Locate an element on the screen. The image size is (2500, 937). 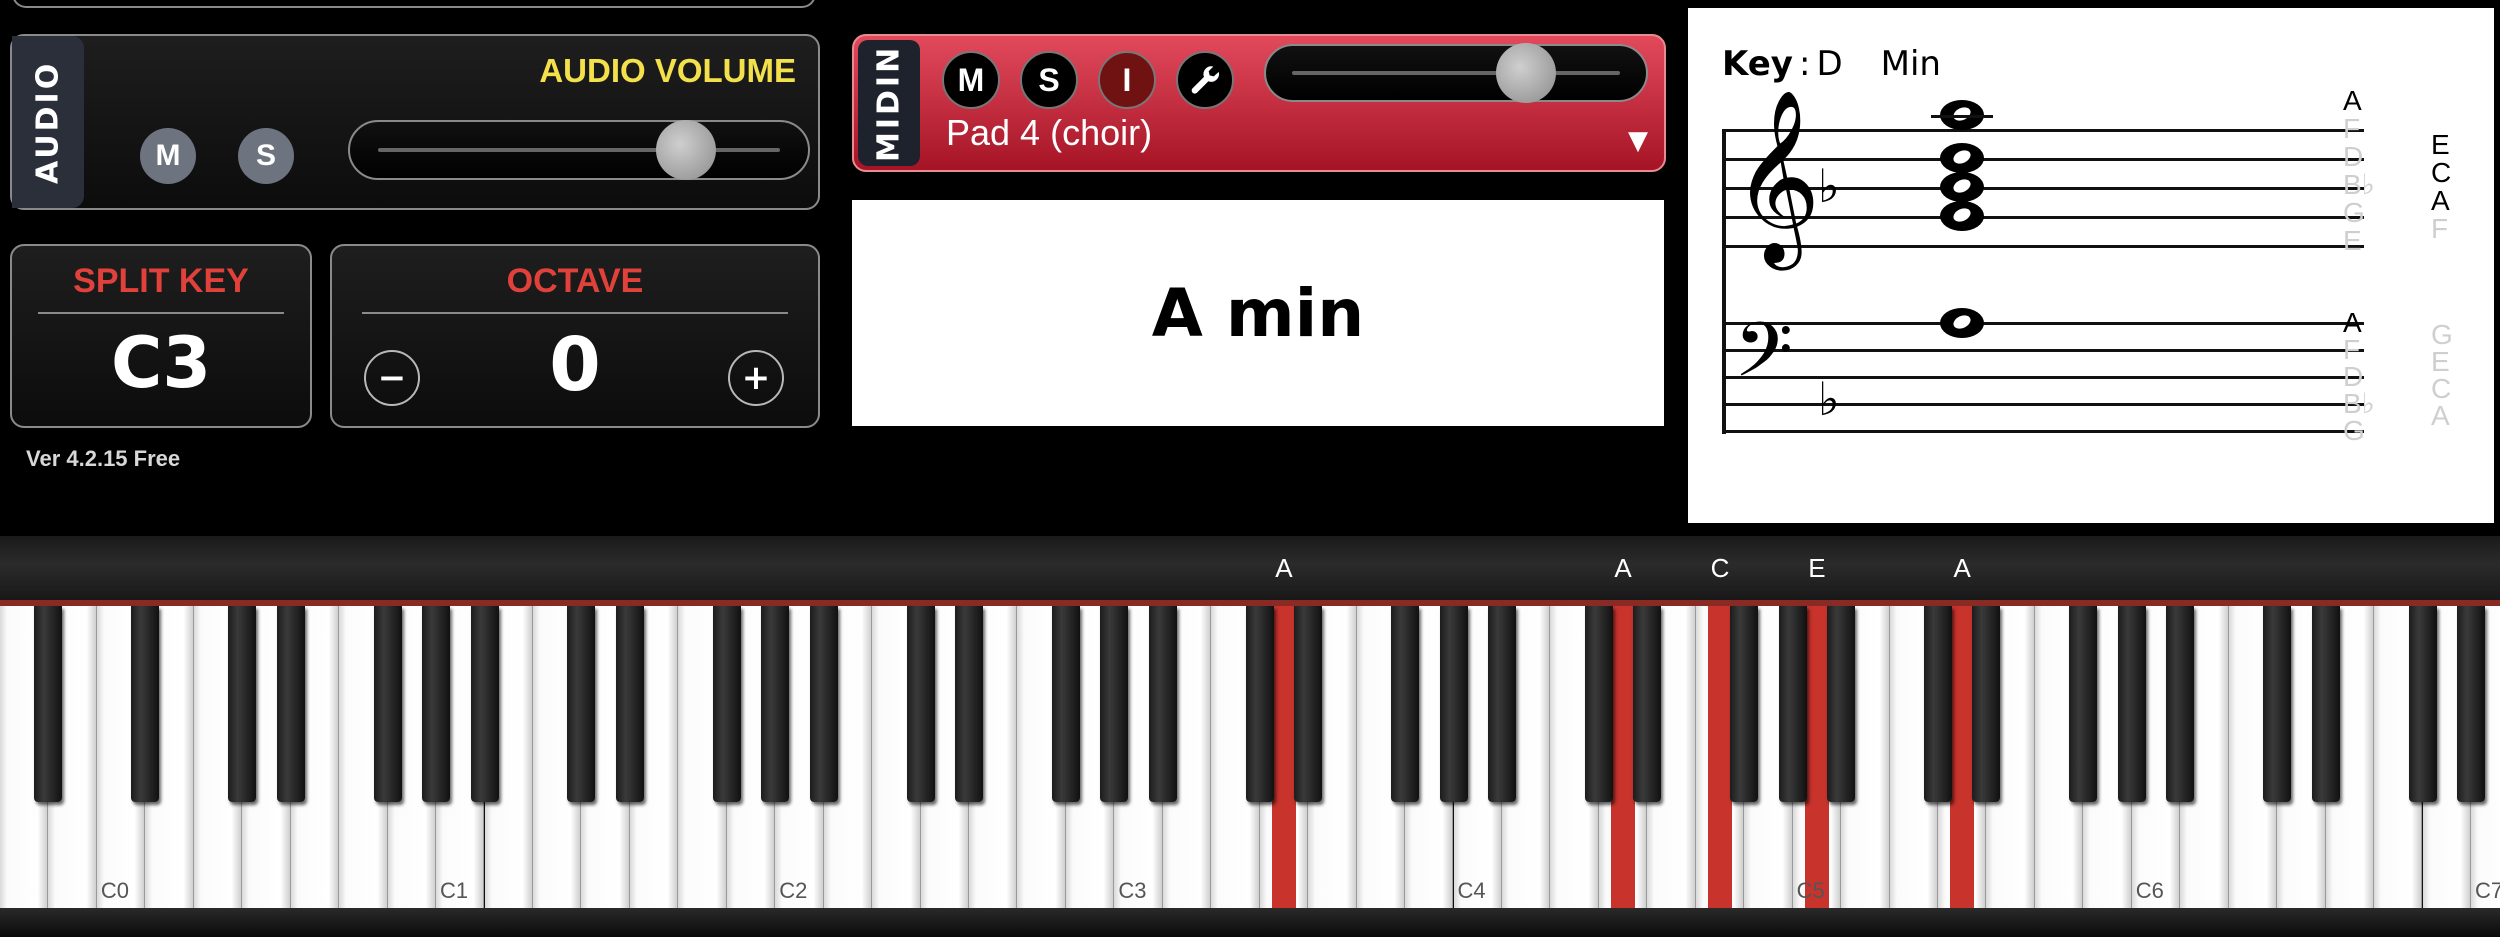
key-signature-label: Key: D Min is located at coordinates (1831, 64).